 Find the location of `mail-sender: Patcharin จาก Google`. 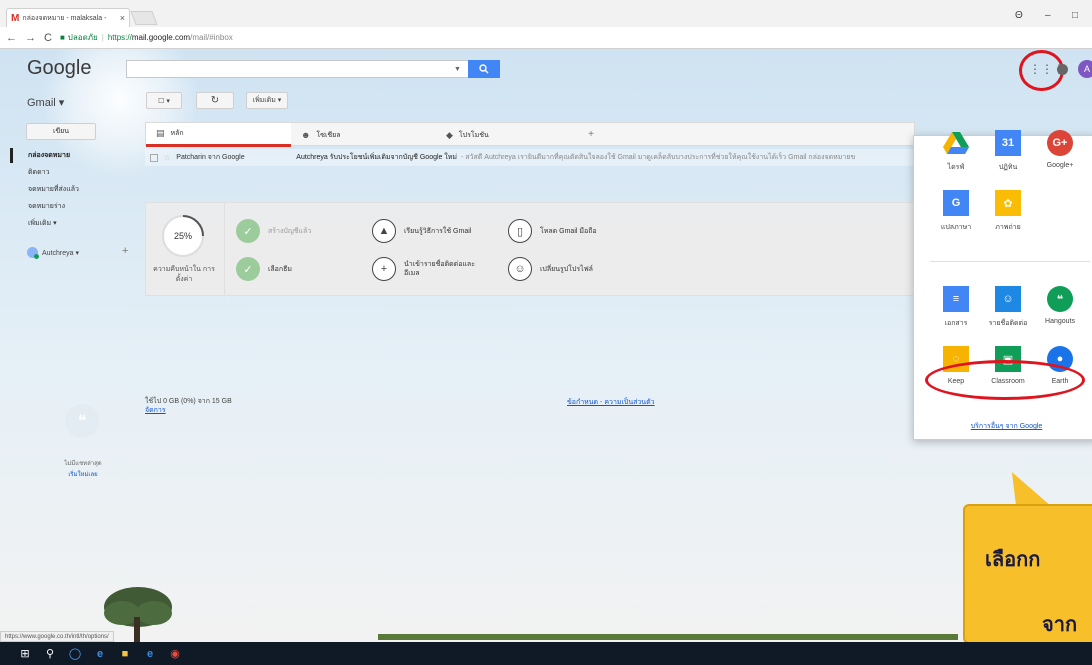

mail-sender: Patcharin จาก Google is located at coordinates (210, 157).